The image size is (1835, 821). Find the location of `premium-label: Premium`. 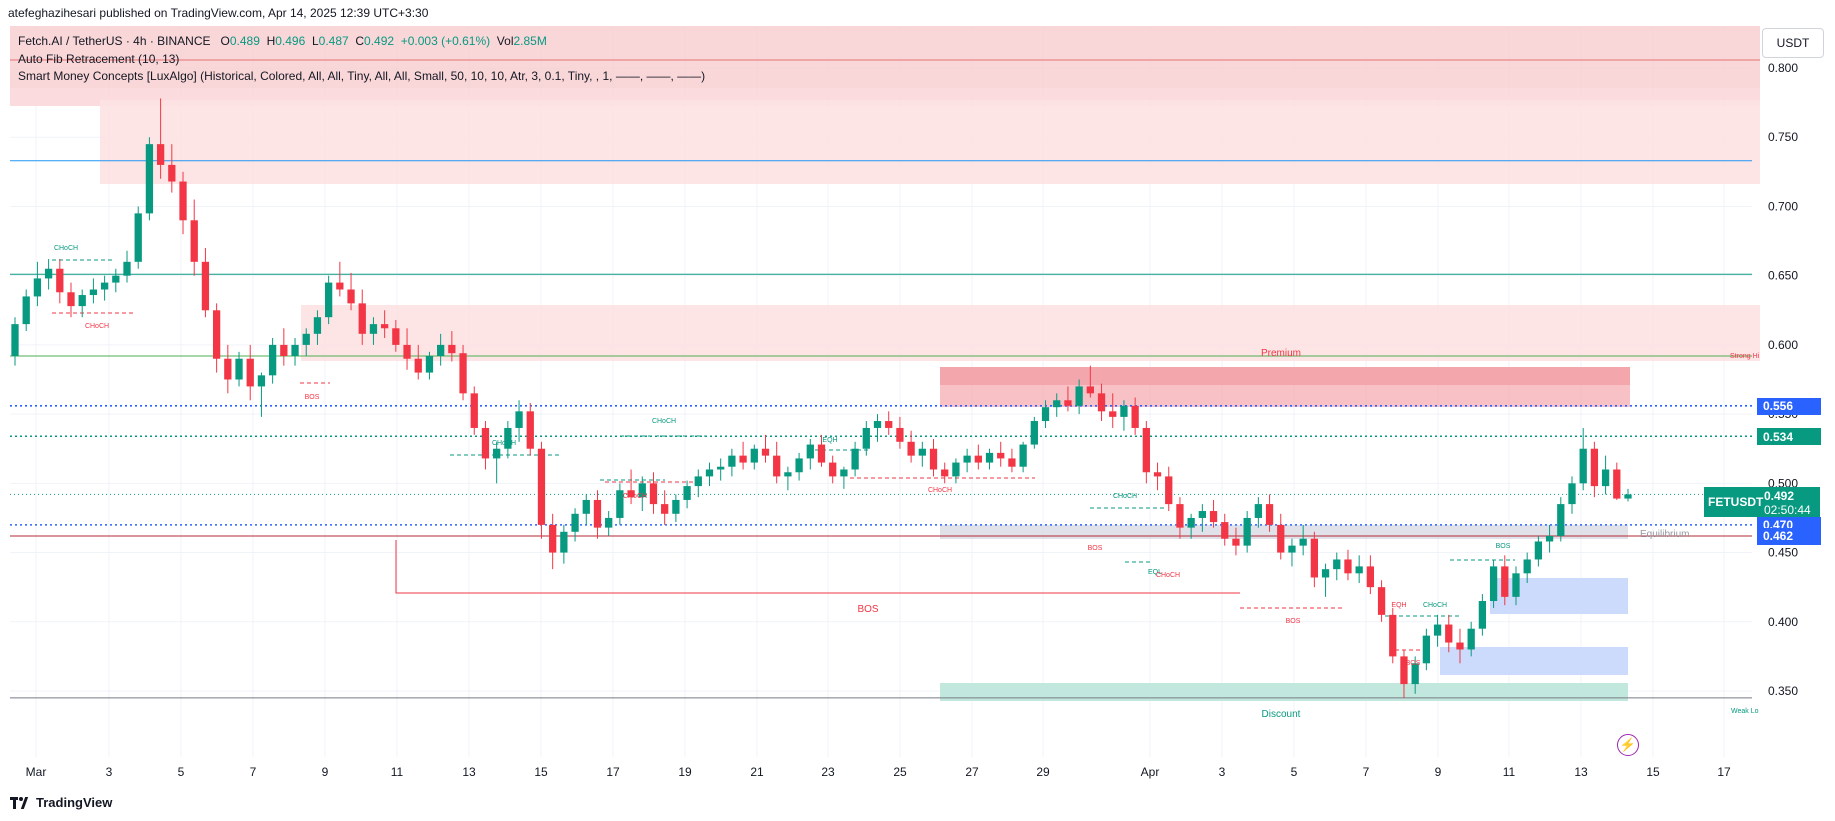

premium-label: Premium is located at coordinates (1281, 353).